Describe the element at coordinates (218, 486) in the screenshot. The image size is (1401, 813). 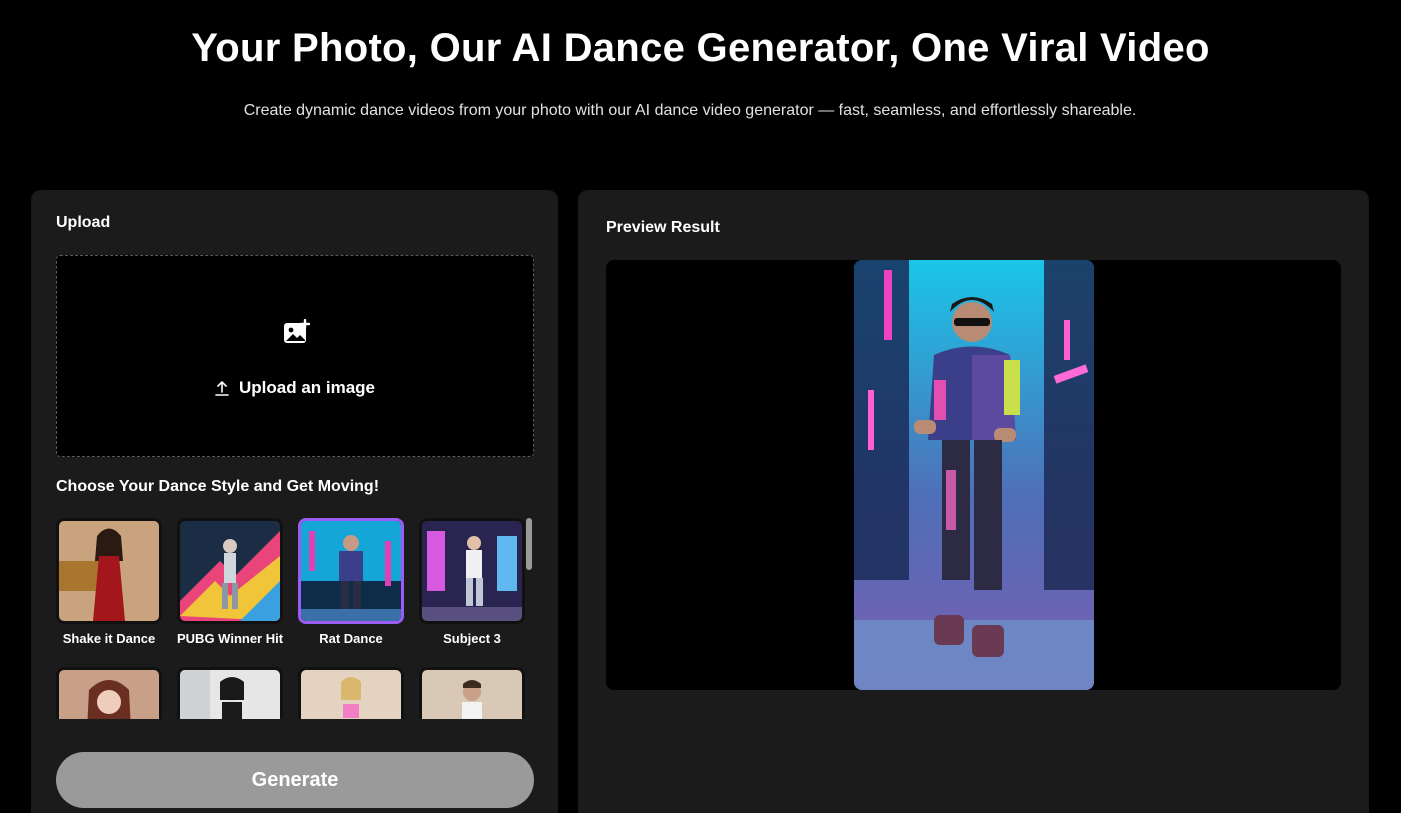
I see `dance-style-heading: Choose Your Dance Style and Get Moving!` at that location.